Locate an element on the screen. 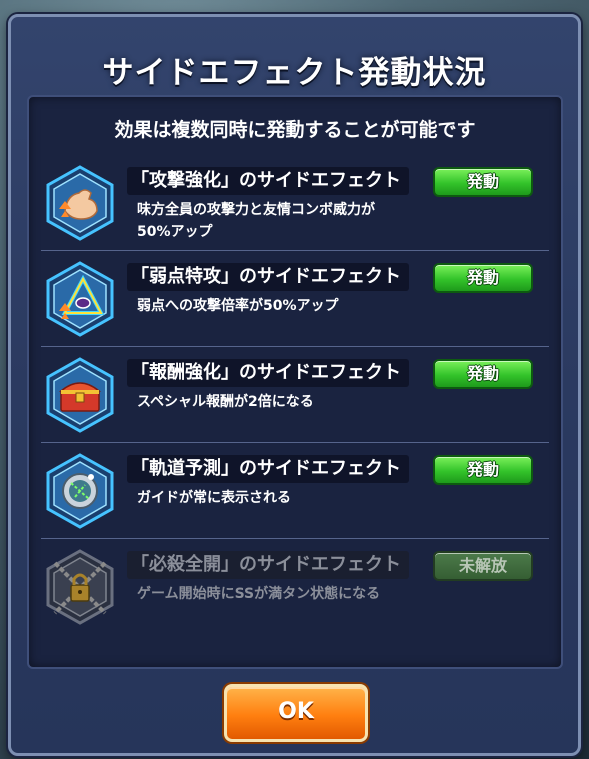 The height and width of the screenshot is (759, 589). treasure-chest-icon is located at coordinates (80, 395).